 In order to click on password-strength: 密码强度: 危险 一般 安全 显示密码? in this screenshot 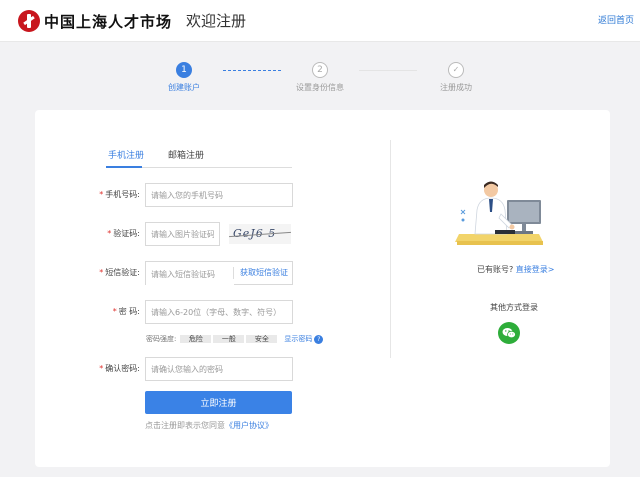, I will do `click(235, 339)`.